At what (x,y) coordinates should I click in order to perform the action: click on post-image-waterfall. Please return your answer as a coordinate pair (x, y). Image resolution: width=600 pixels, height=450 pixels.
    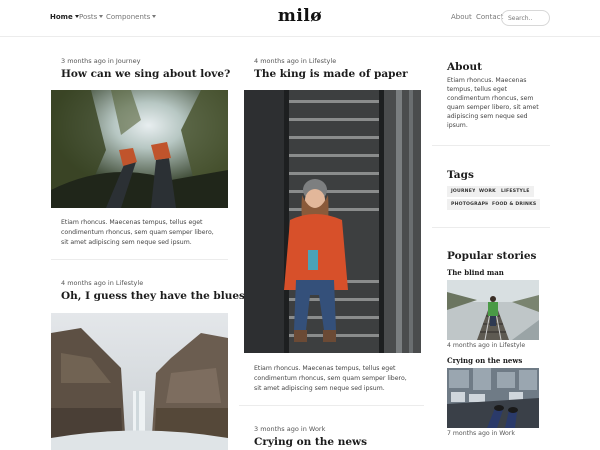
    Looking at the image, I should click on (139, 381).